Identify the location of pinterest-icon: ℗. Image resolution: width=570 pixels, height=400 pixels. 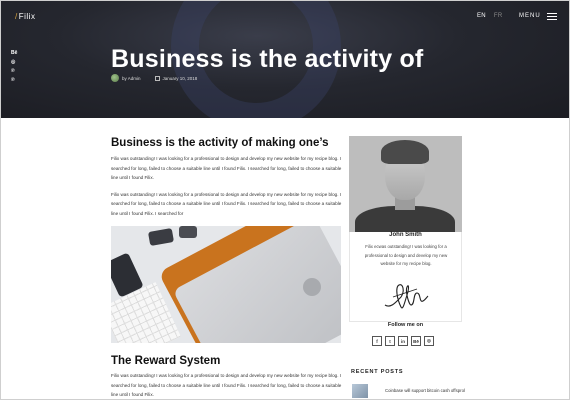
(14, 71).